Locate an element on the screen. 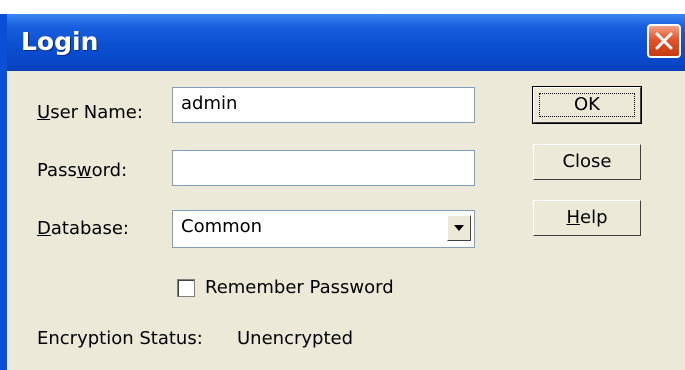  close-button: Close is located at coordinates (587, 162).